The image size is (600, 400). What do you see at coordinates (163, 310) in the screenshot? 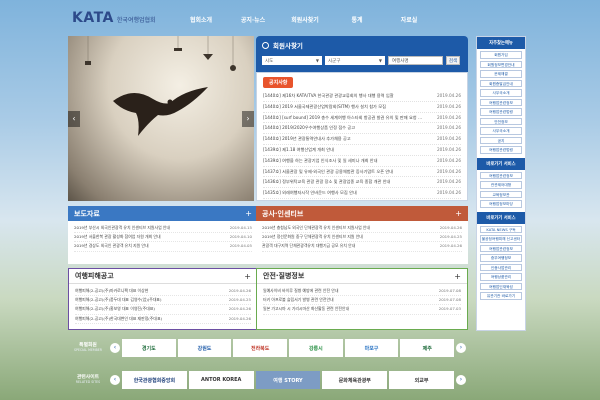
I see `list-item: 여행피해(2-공고)(주)홍보영 대표 이영진(주대표) 2019.04.26` at bounding box center [163, 310].